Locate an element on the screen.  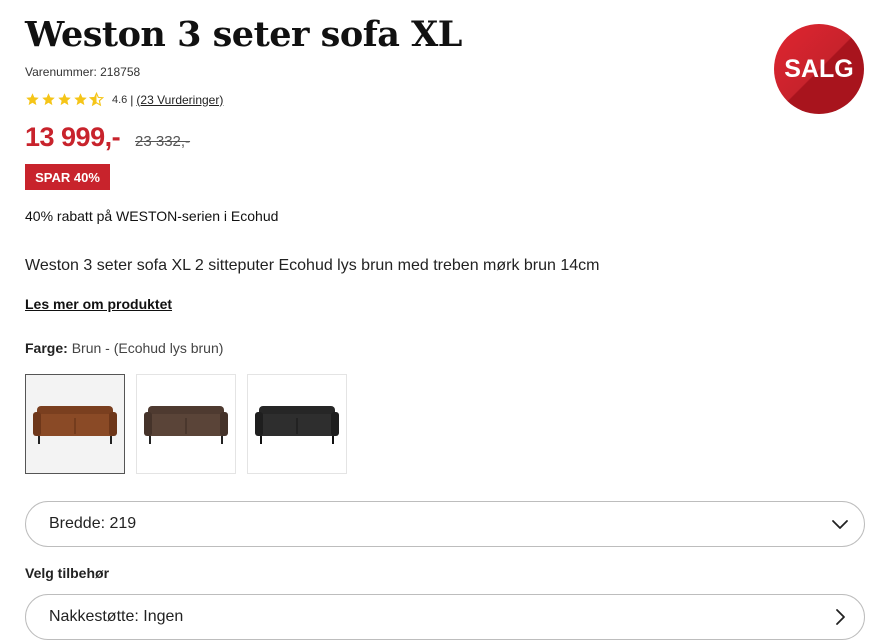
half-star-icon is located at coordinates (96, 99).